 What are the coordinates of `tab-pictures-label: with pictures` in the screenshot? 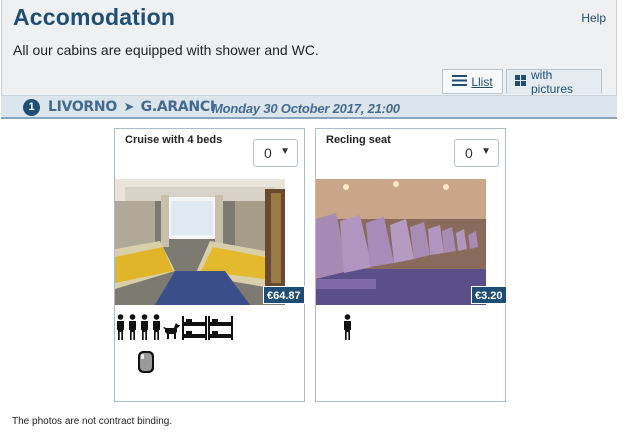 It's located at (552, 81).